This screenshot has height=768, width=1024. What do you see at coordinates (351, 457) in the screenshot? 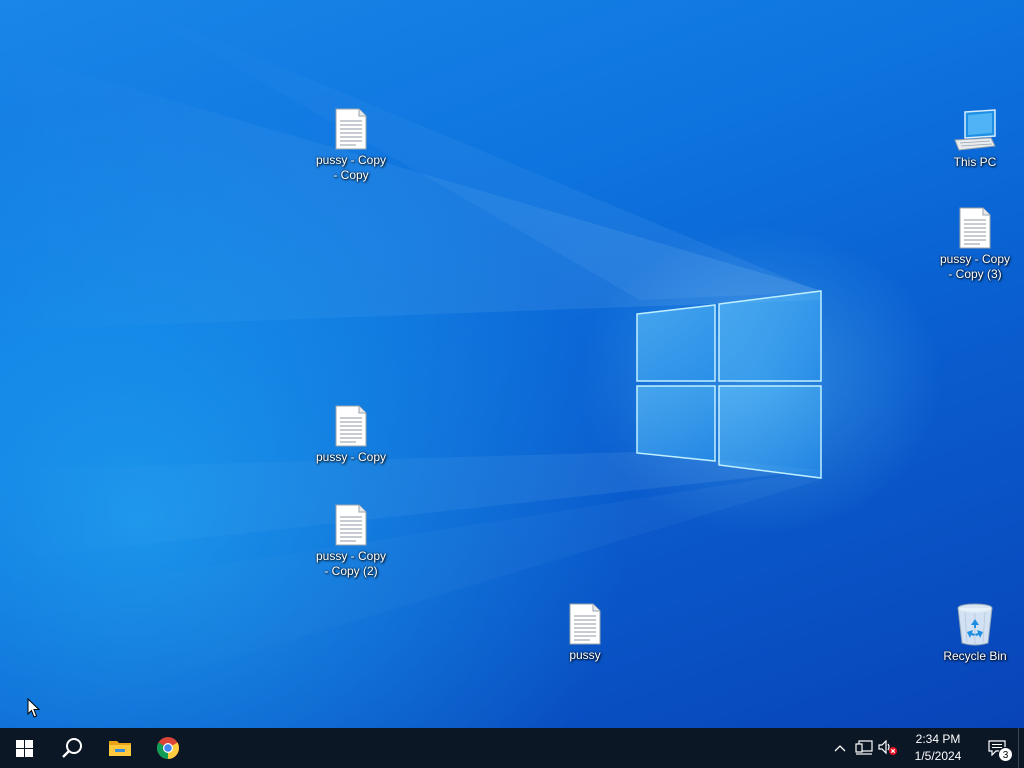
I see `desktop-icon-label: pussy - Copy` at bounding box center [351, 457].